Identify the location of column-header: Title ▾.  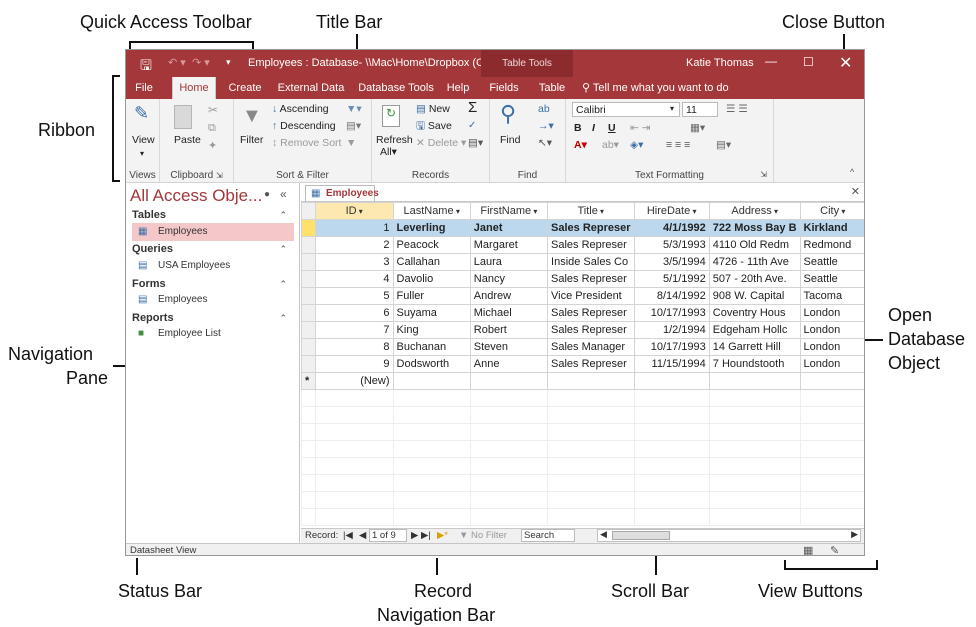
(591, 211).